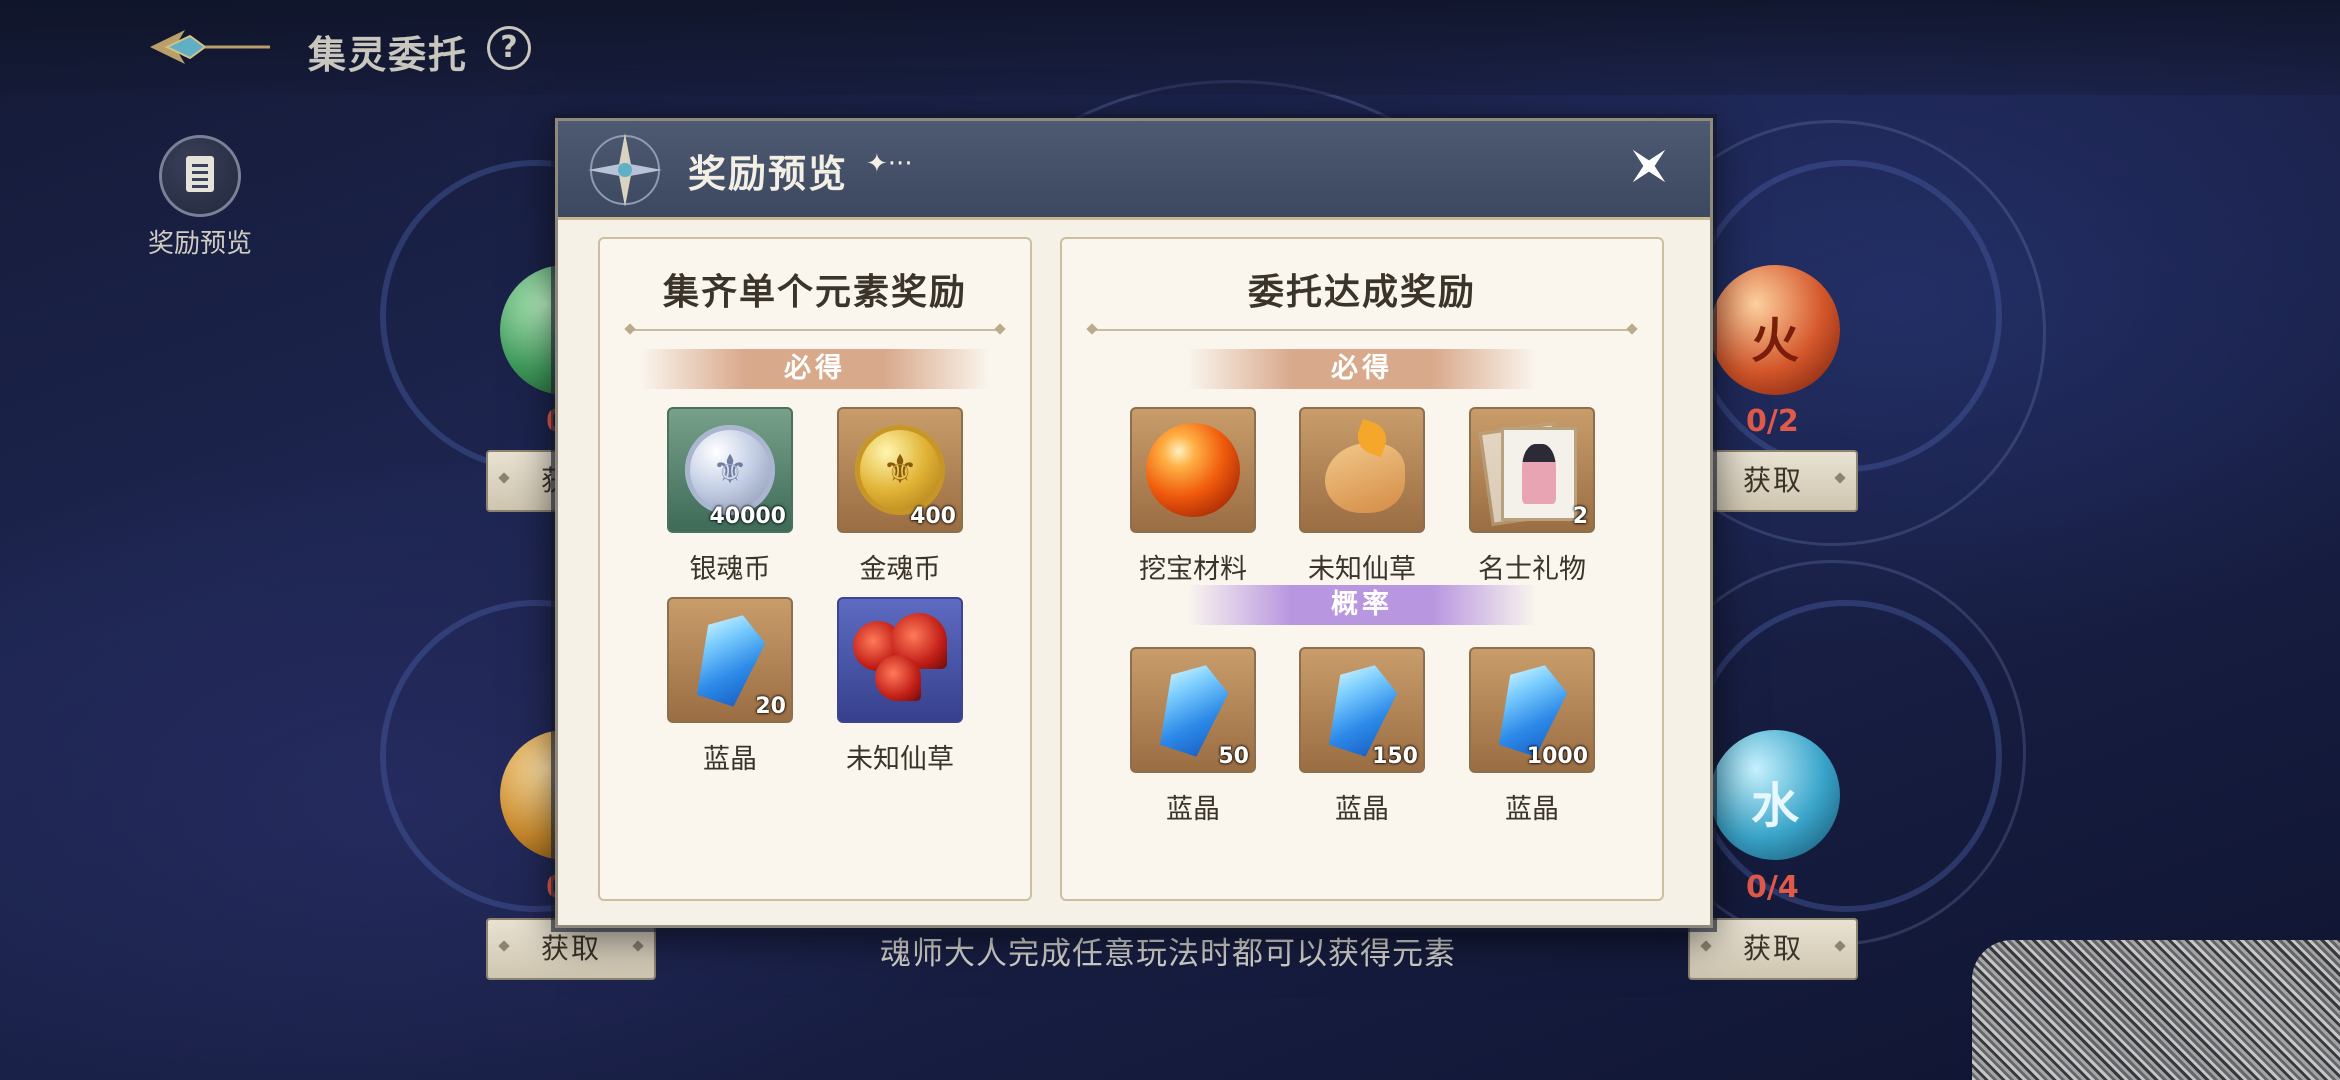 The width and height of the screenshot is (2340, 1080). I want to click on reward-item: 挖宝材料, so click(1193, 496).